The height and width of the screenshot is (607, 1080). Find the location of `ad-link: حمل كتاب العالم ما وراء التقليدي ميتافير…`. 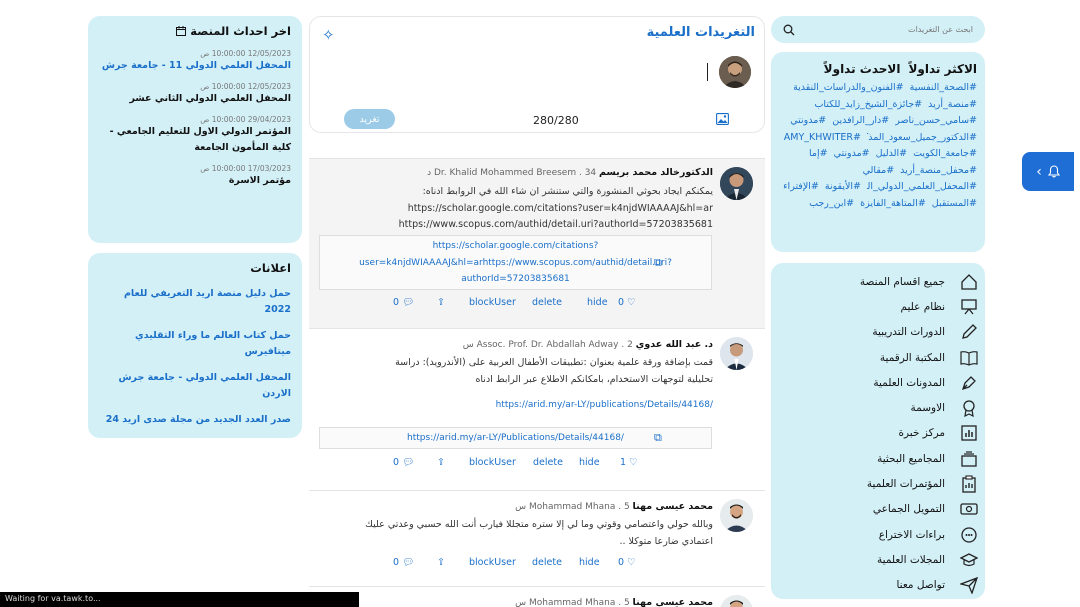

ad-link: حمل كتاب العالم ما وراء التقليدي ميتافير… is located at coordinates (195, 344).